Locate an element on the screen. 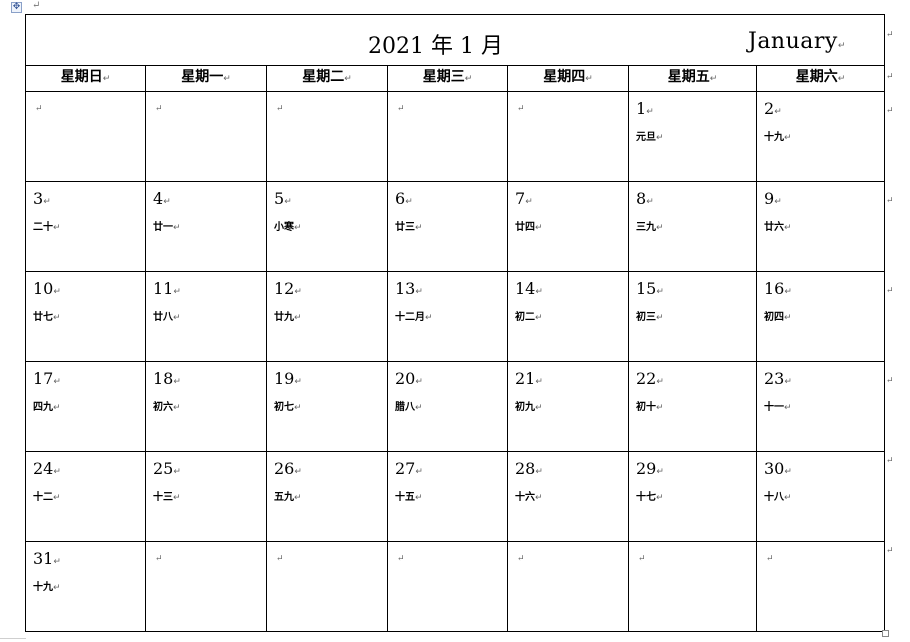 This screenshot has width=910, height=642. calendar-title-row: 2021 年 1 月 January↵ is located at coordinates (455, 40).